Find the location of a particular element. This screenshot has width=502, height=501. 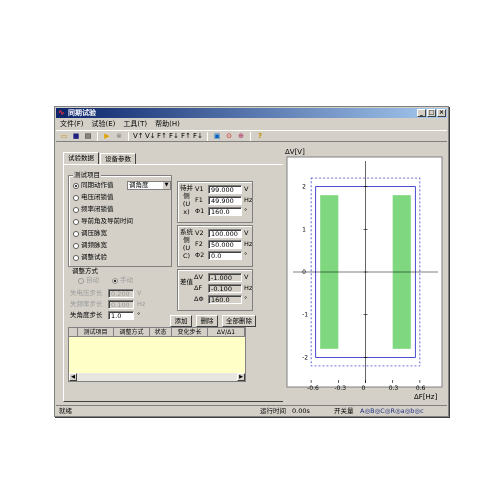

table-header: 测试项目 调整方式 状态 变化步长 ΔV/Δ1 is located at coordinates (157, 332).